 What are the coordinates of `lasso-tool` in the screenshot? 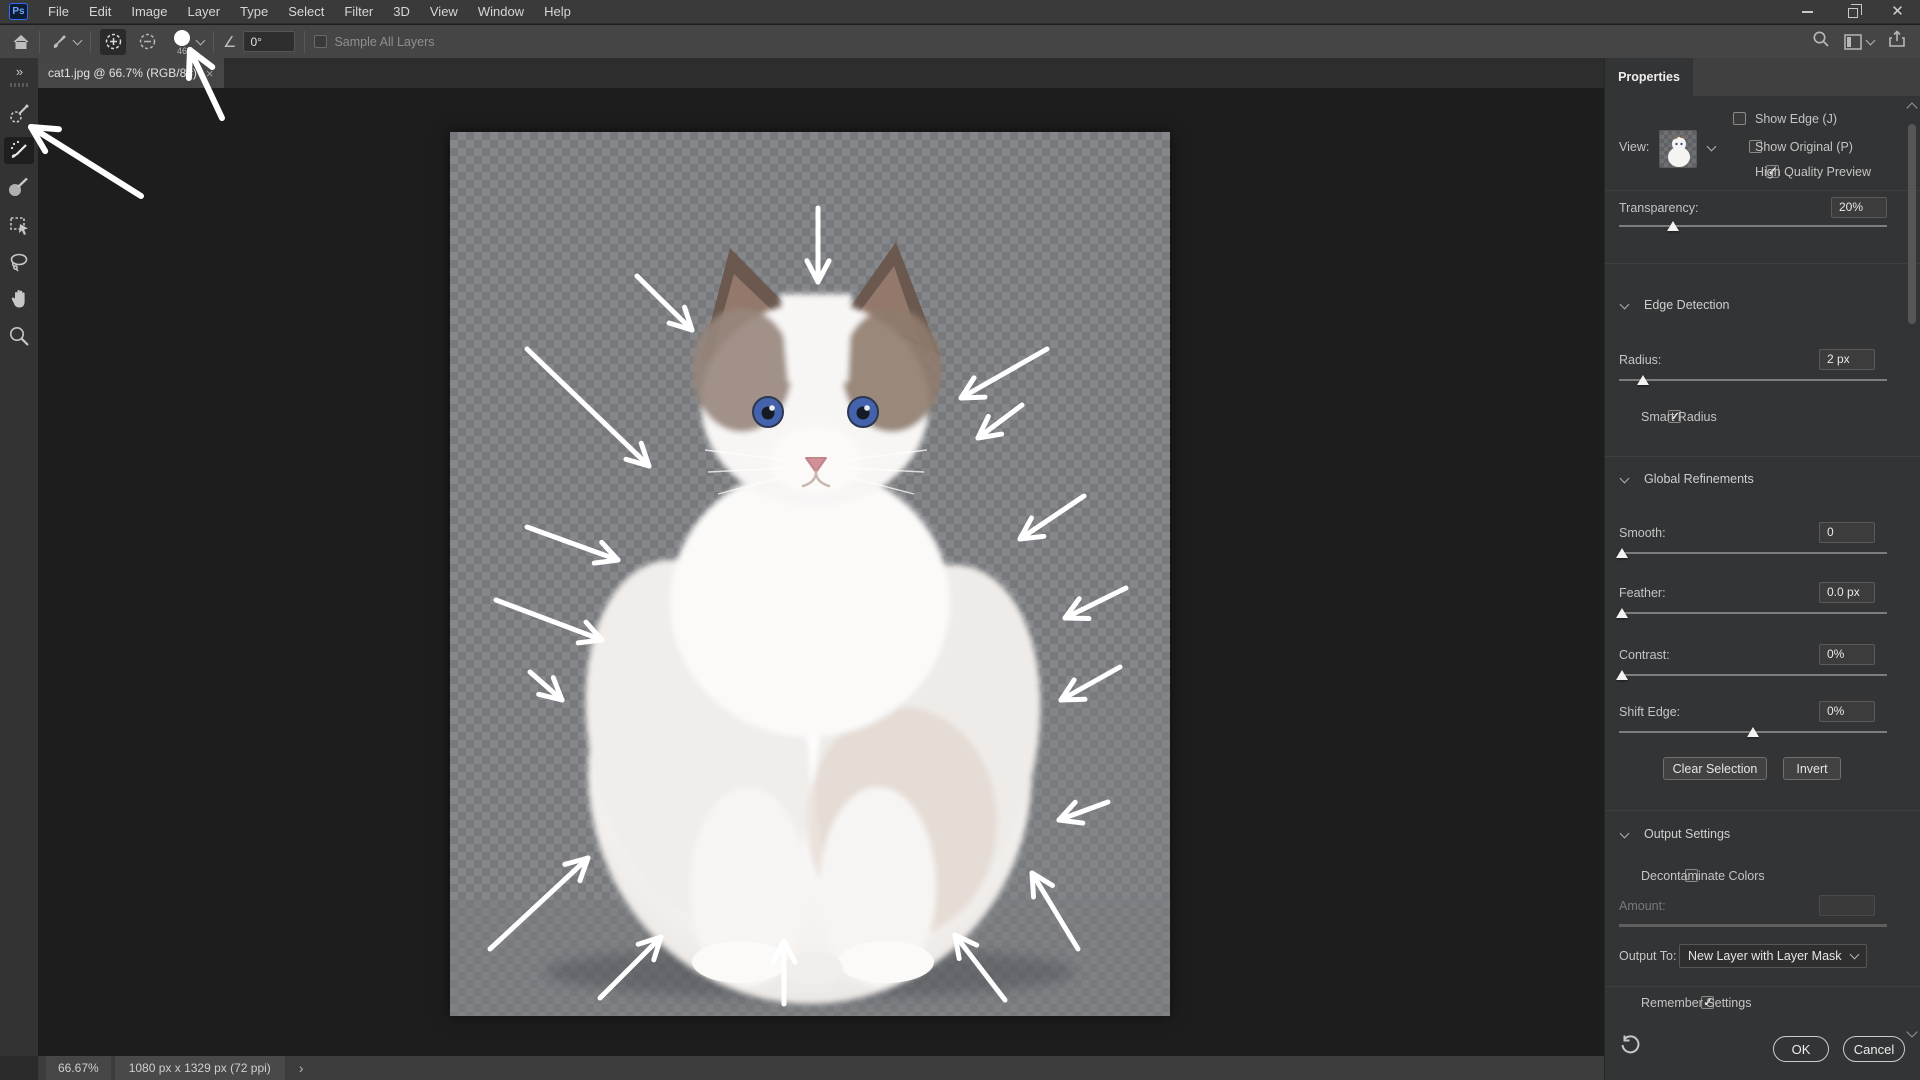 It's located at (19, 261).